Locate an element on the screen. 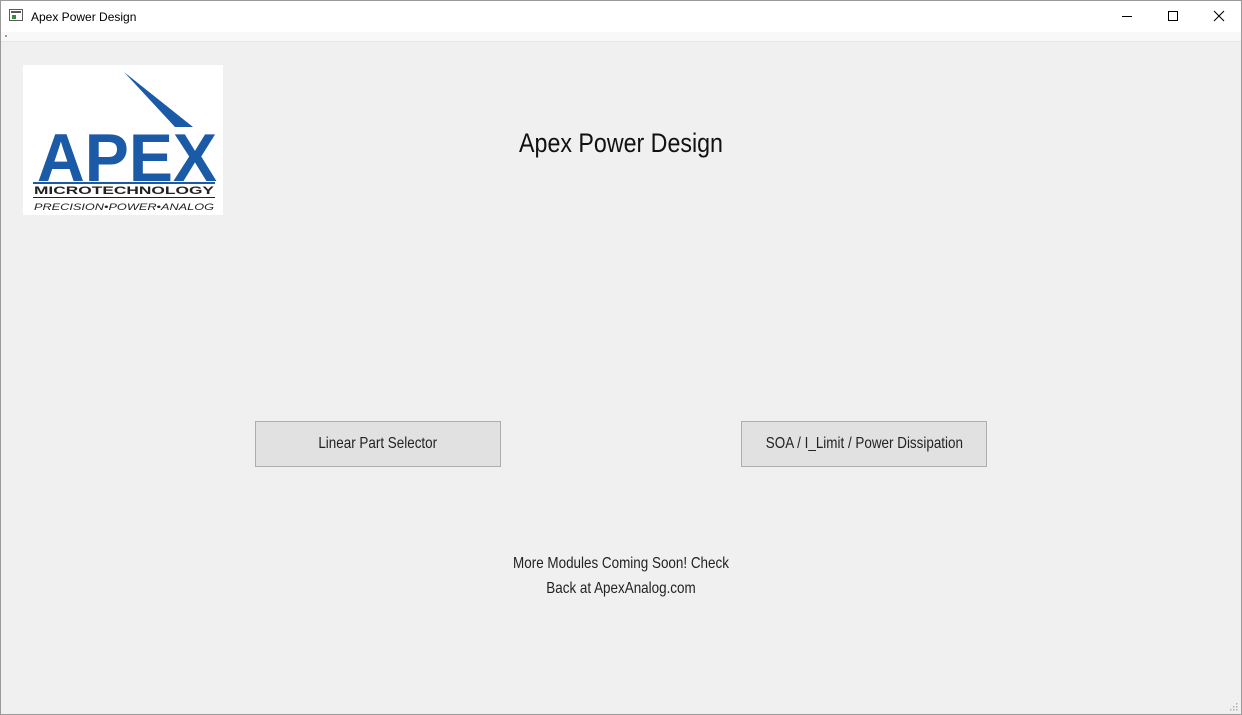 This screenshot has height=715, width=1242. soa-power-dissipation-button: SOA / I_Limit / Power Dissipation is located at coordinates (864, 444).